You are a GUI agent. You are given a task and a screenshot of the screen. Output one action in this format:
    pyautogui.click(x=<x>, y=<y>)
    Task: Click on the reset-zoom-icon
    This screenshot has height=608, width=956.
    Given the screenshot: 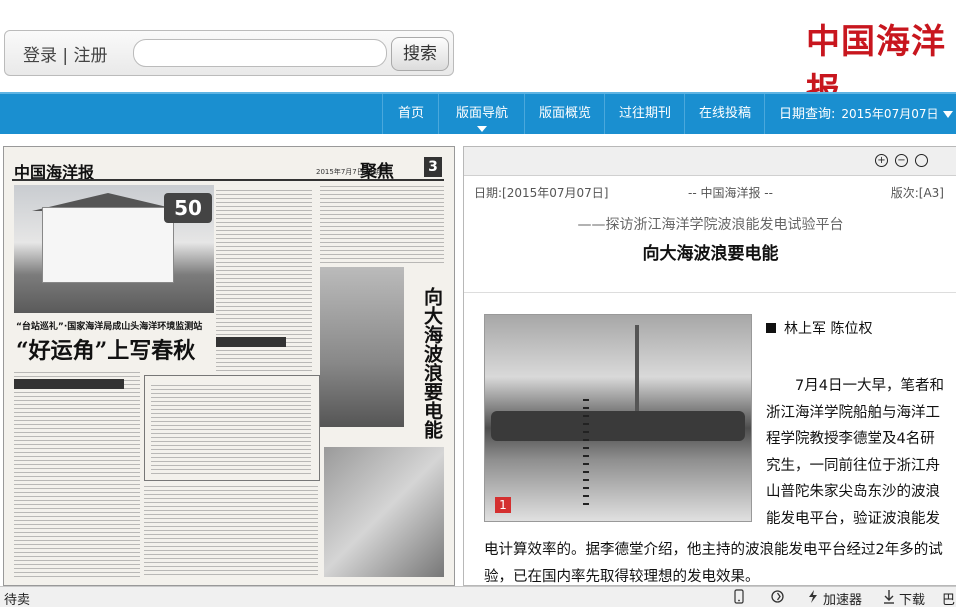 What is the action you would take?
    pyautogui.click(x=921, y=160)
    